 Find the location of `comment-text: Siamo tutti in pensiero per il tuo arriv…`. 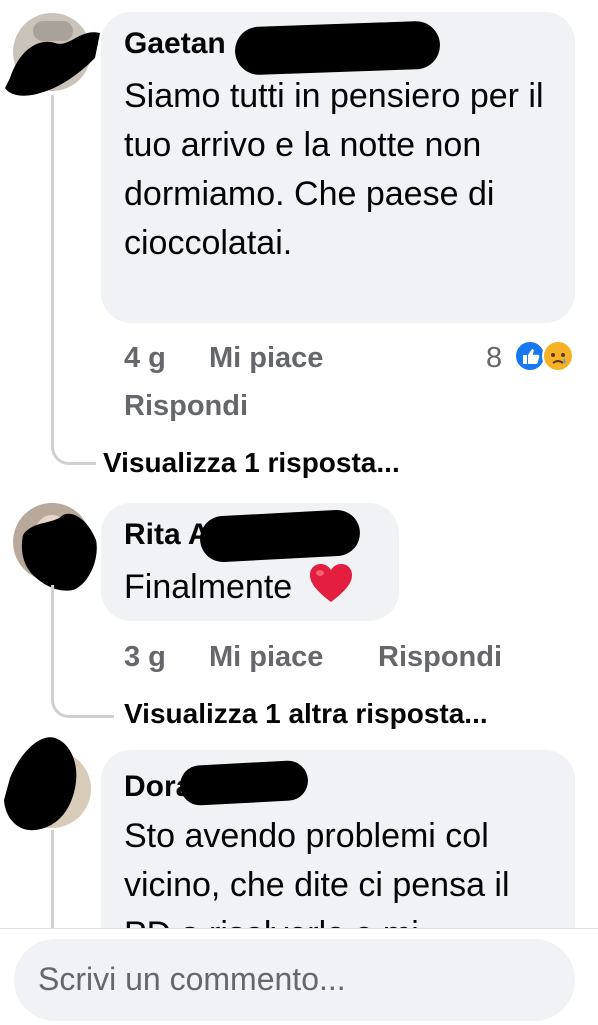

comment-text: Siamo tutti in pensiero per il tuo arriv… is located at coordinates (334, 169).